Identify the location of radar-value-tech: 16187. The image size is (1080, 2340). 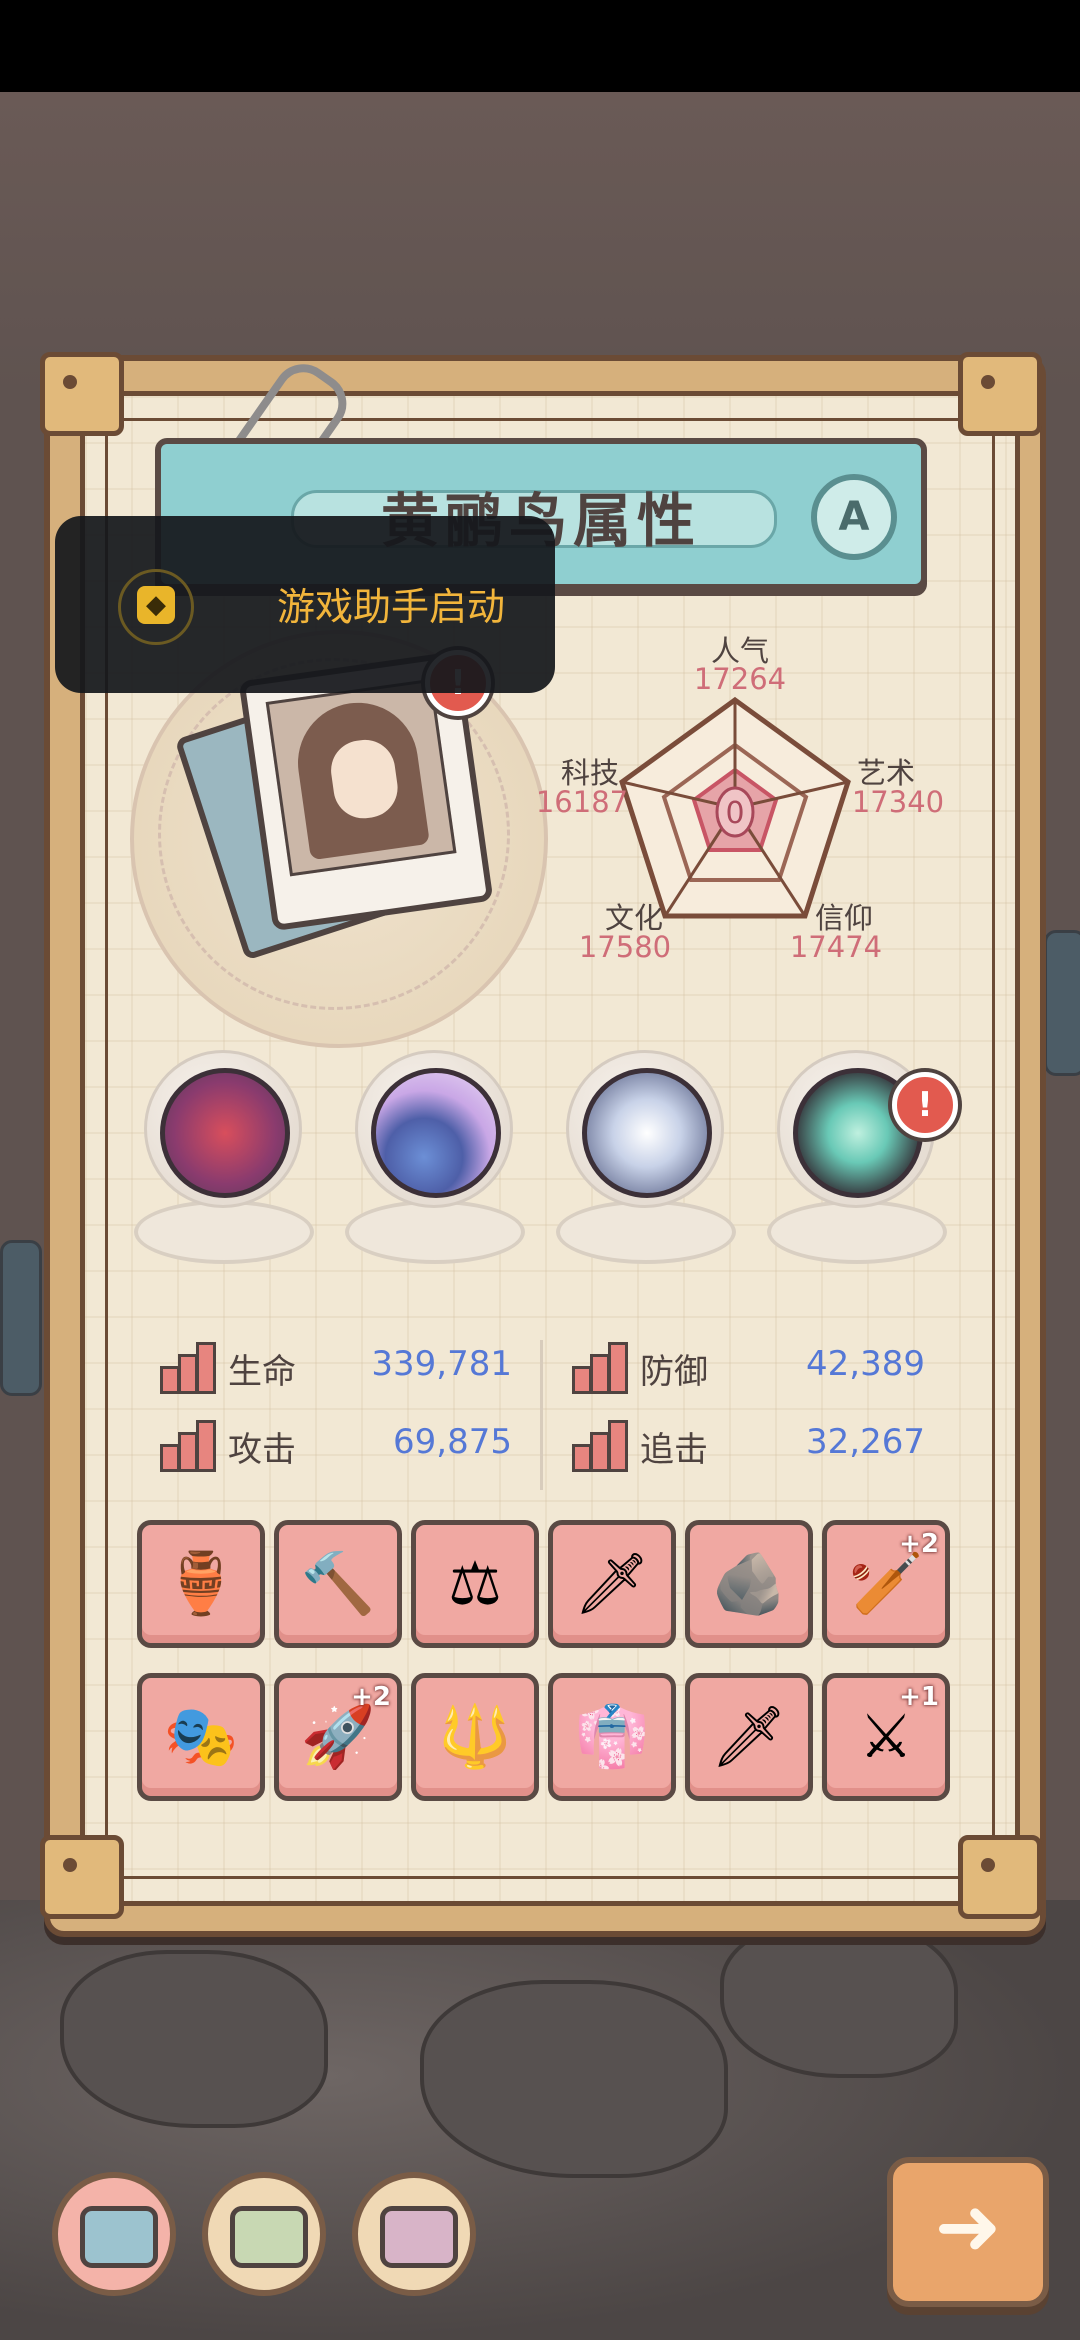
(582, 802).